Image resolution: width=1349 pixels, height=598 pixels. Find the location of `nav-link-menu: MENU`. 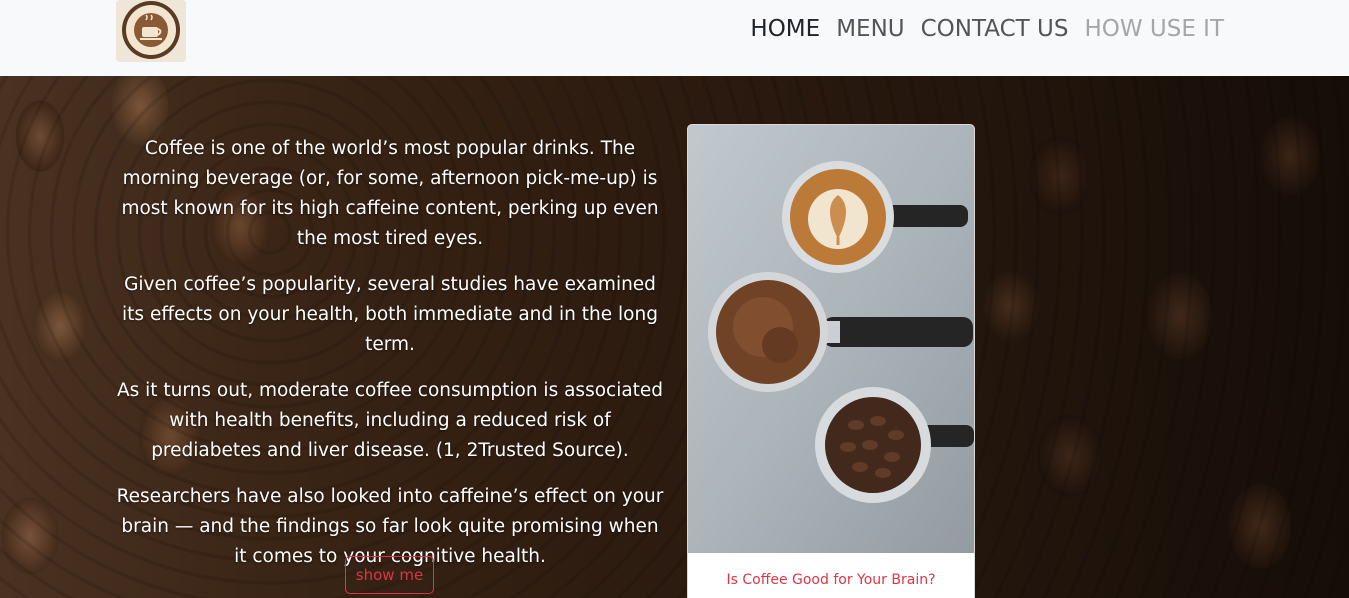

nav-link-menu: MENU is located at coordinates (870, 29).